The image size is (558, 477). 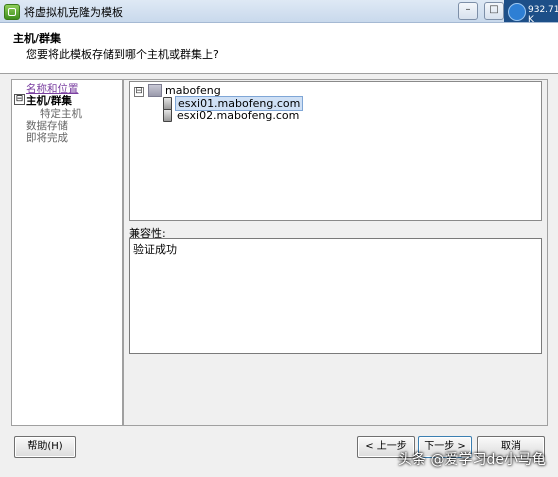 What do you see at coordinates (155, 249) in the screenshot?
I see `compatibility-result: 验证成功` at bounding box center [155, 249].